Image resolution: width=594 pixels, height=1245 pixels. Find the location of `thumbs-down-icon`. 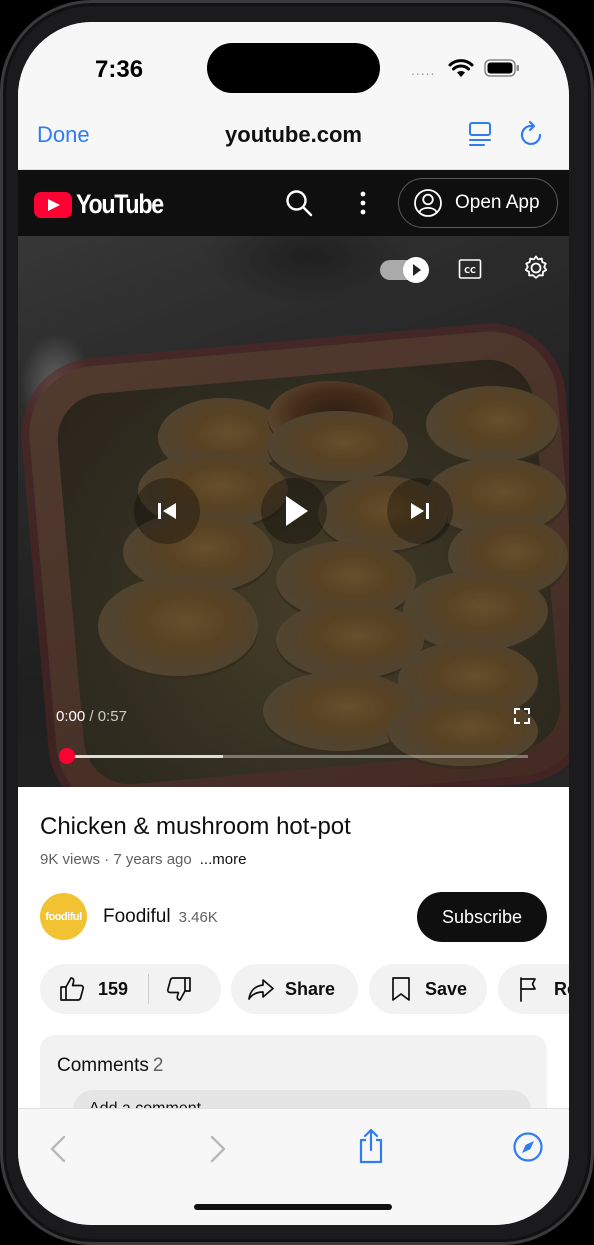

thumbs-down-icon is located at coordinates (179, 989).